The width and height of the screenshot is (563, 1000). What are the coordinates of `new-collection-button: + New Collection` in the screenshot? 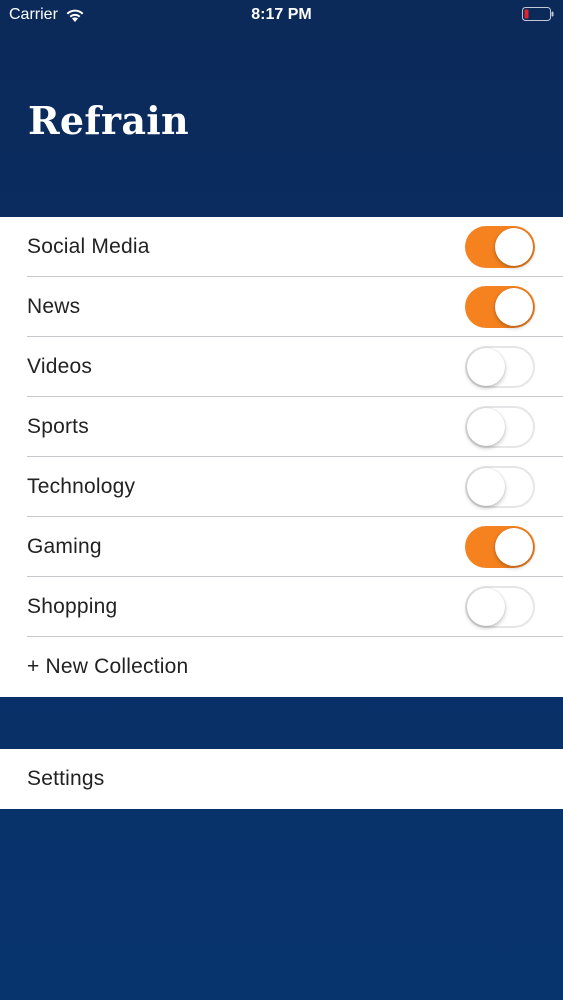 It's located at (281, 667).